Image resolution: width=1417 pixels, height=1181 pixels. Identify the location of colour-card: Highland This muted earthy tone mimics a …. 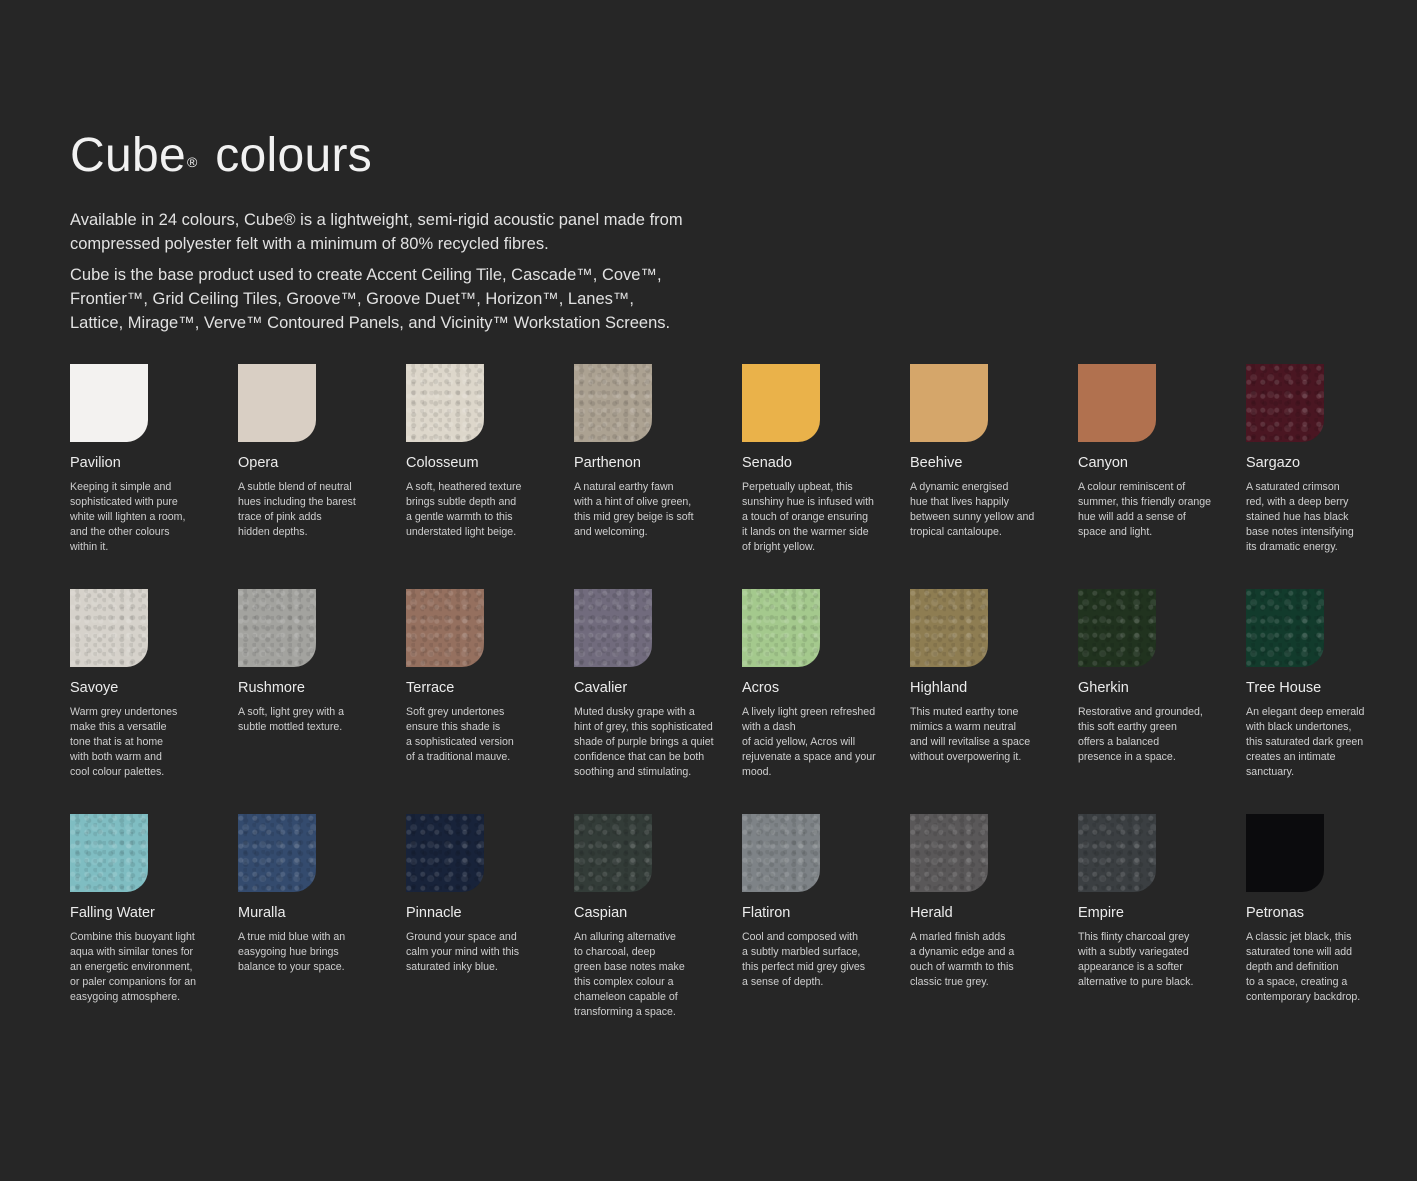
(994, 701).